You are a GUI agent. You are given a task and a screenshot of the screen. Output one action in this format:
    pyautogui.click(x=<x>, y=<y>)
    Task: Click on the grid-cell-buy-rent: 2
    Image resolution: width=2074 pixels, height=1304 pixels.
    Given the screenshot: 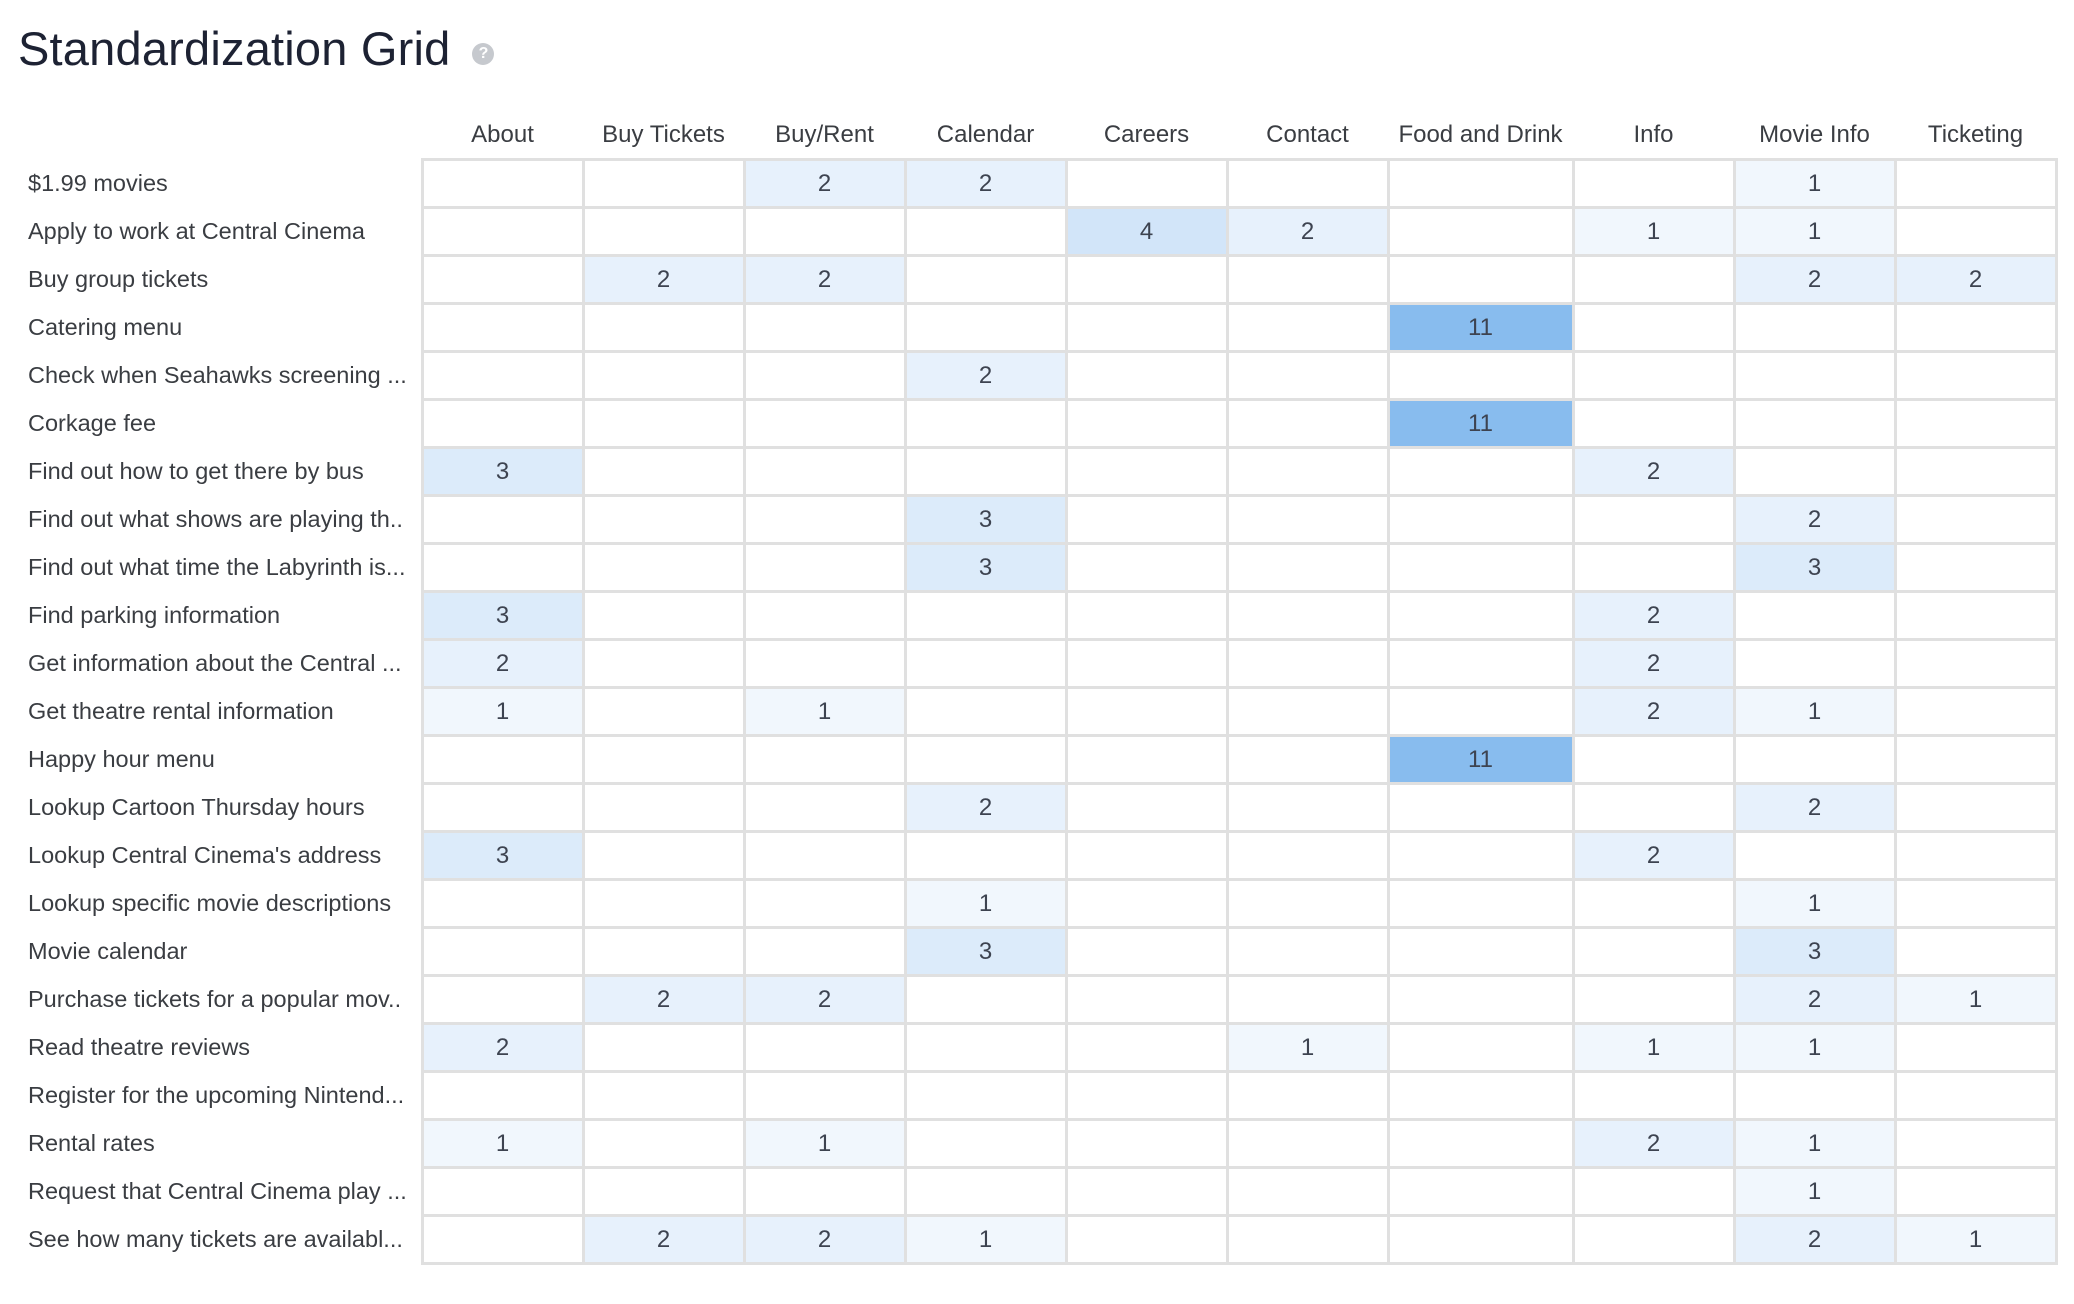 What is the action you would take?
    pyautogui.click(x=824, y=279)
    